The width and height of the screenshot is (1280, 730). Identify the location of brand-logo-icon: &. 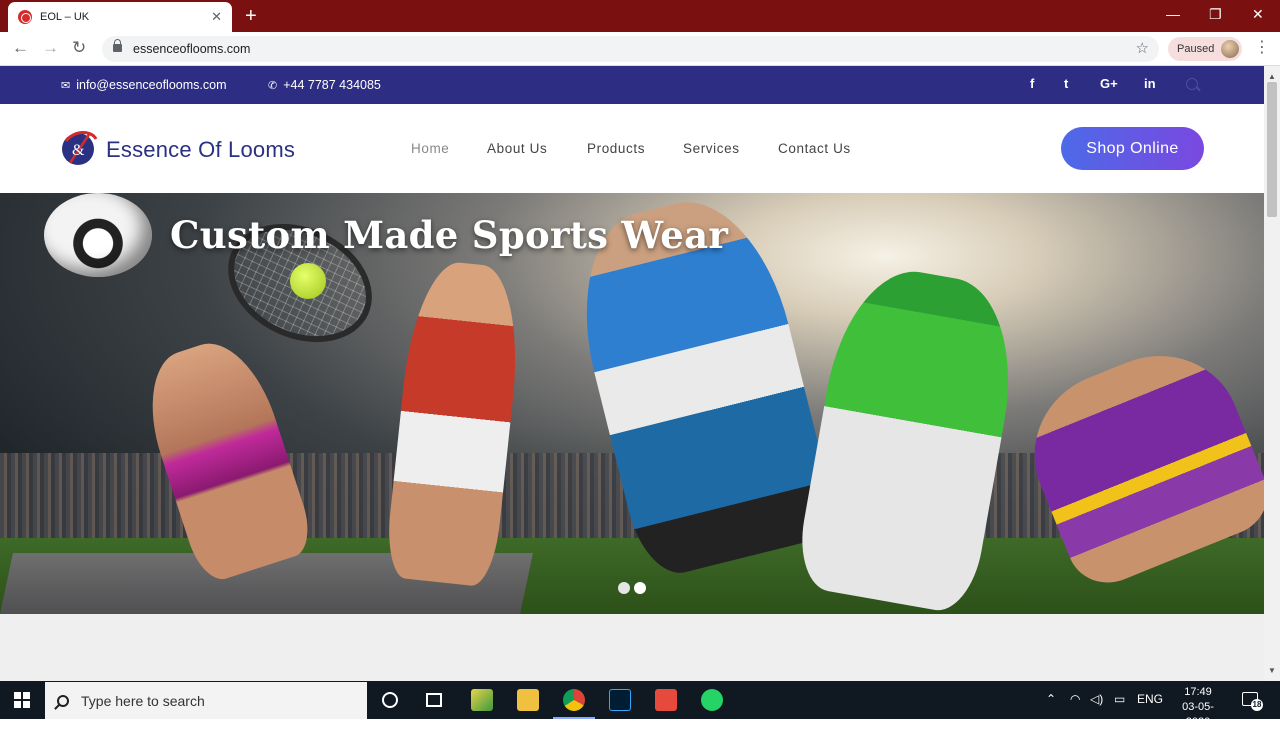
(80, 147).